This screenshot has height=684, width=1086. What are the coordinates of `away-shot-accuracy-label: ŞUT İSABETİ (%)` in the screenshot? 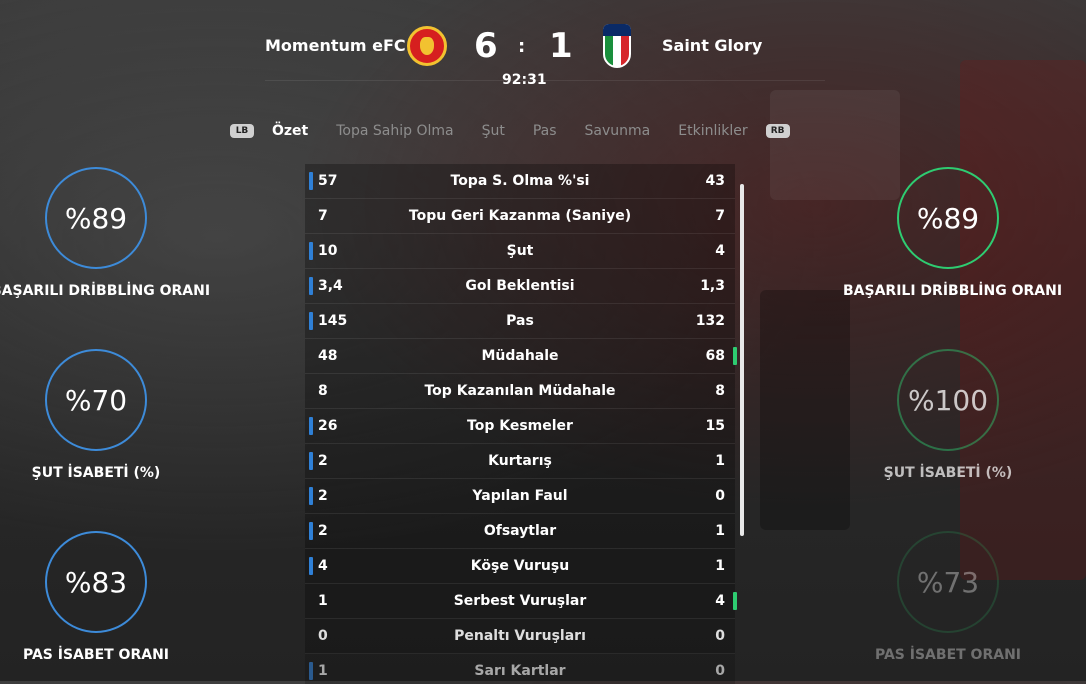 It's located at (948, 473).